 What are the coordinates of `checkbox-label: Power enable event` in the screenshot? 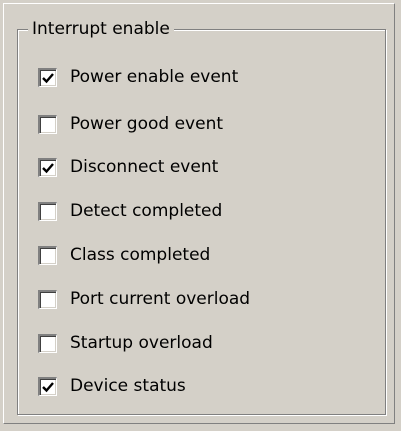 It's located at (154, 77).